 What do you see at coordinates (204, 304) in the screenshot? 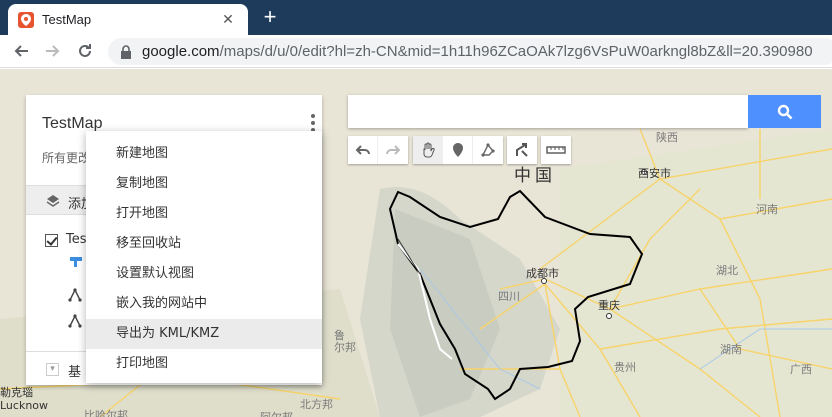
I see `menu-item-embed: 嵌入我的网站中` at bounding box center [204, 304].